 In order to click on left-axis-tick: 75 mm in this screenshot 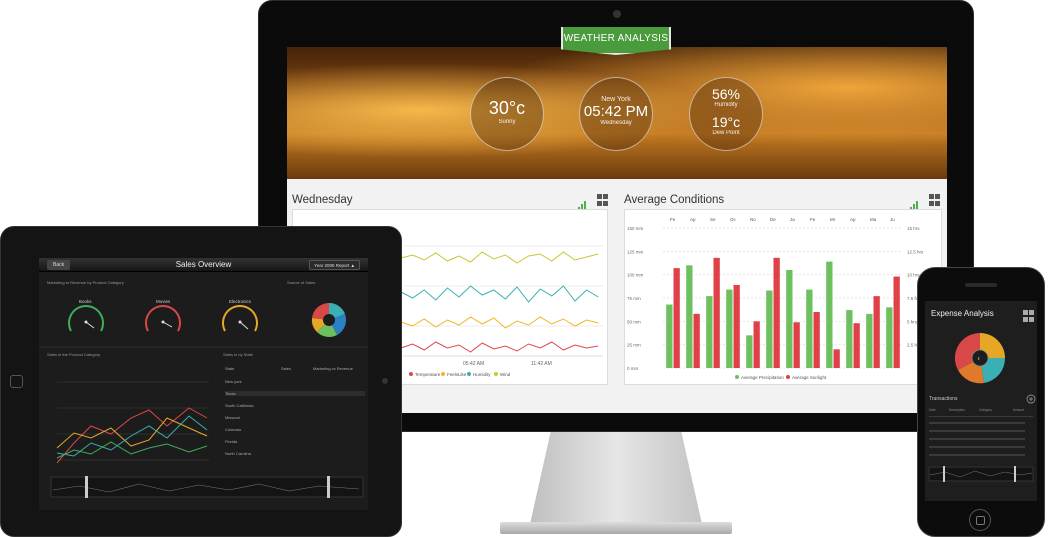, I will do `click(634, 298)`.